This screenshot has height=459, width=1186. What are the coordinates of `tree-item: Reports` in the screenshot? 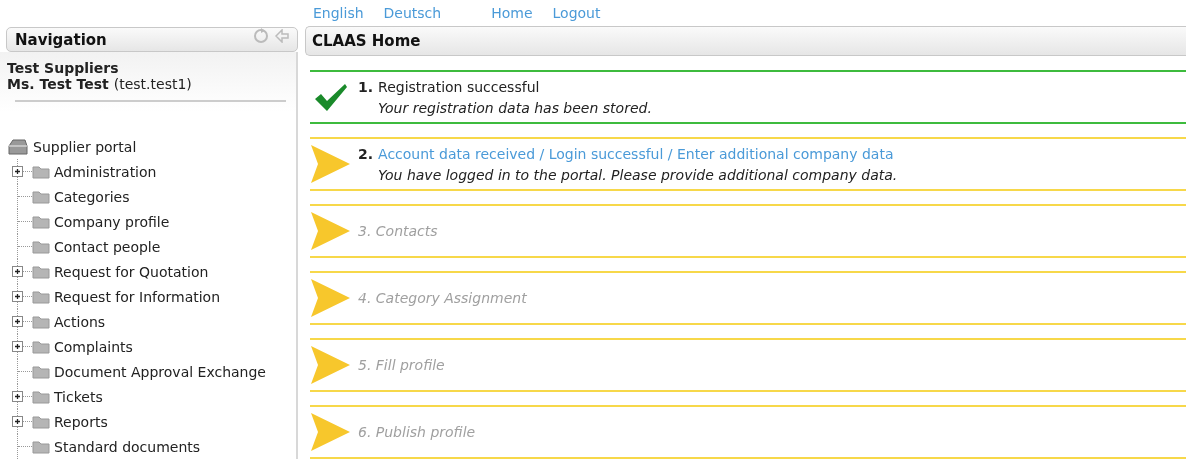 It's located at (81, 421).